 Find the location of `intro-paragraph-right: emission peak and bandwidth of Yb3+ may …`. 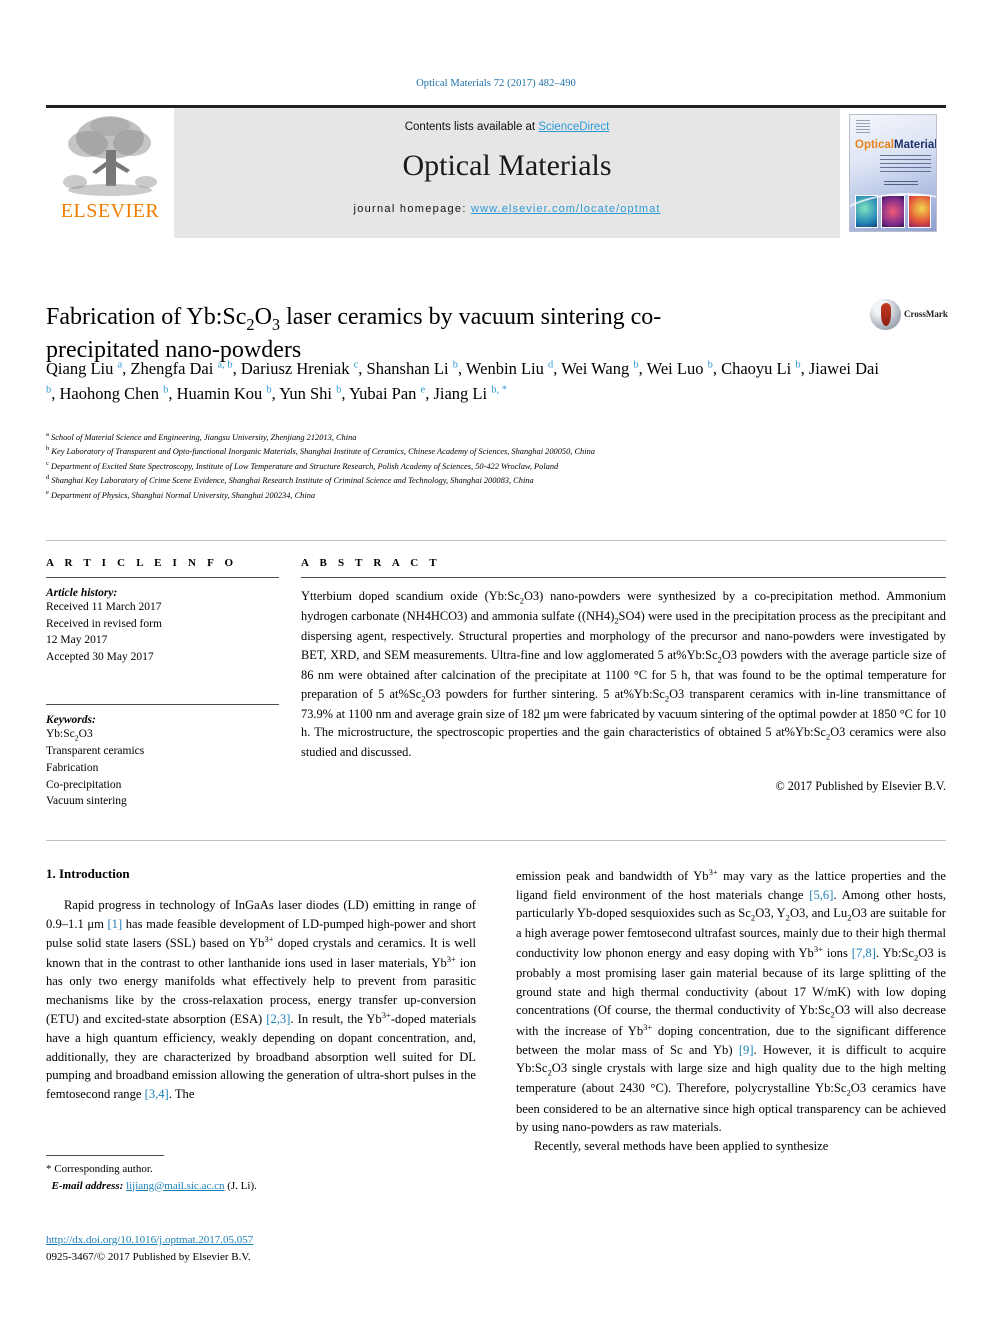

intro-paragraph-right: emission peak and bandwidth of Yb3+ may … is located at coordinates (731, 1001).